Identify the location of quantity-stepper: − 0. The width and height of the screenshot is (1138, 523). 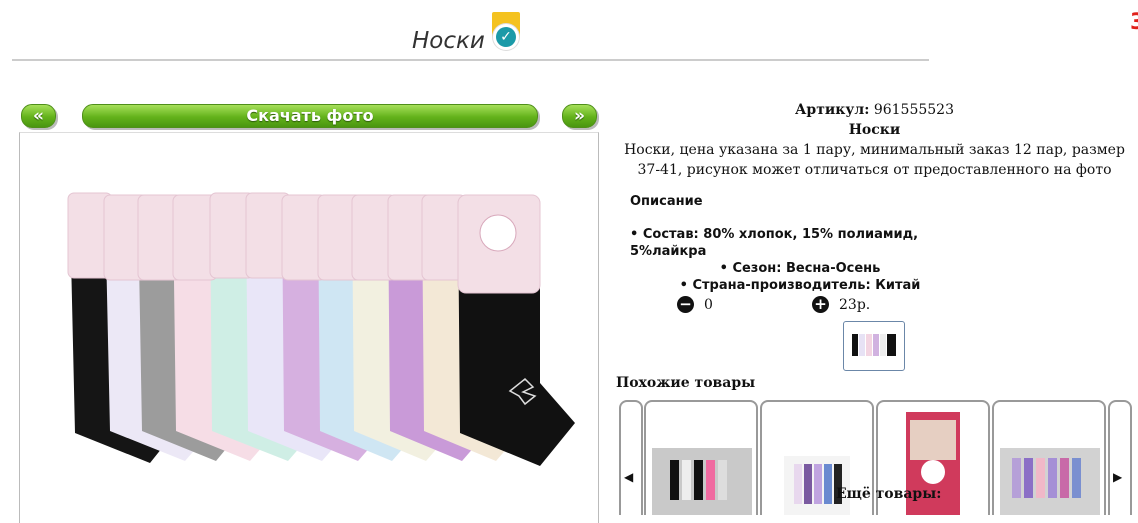
(695, 304).